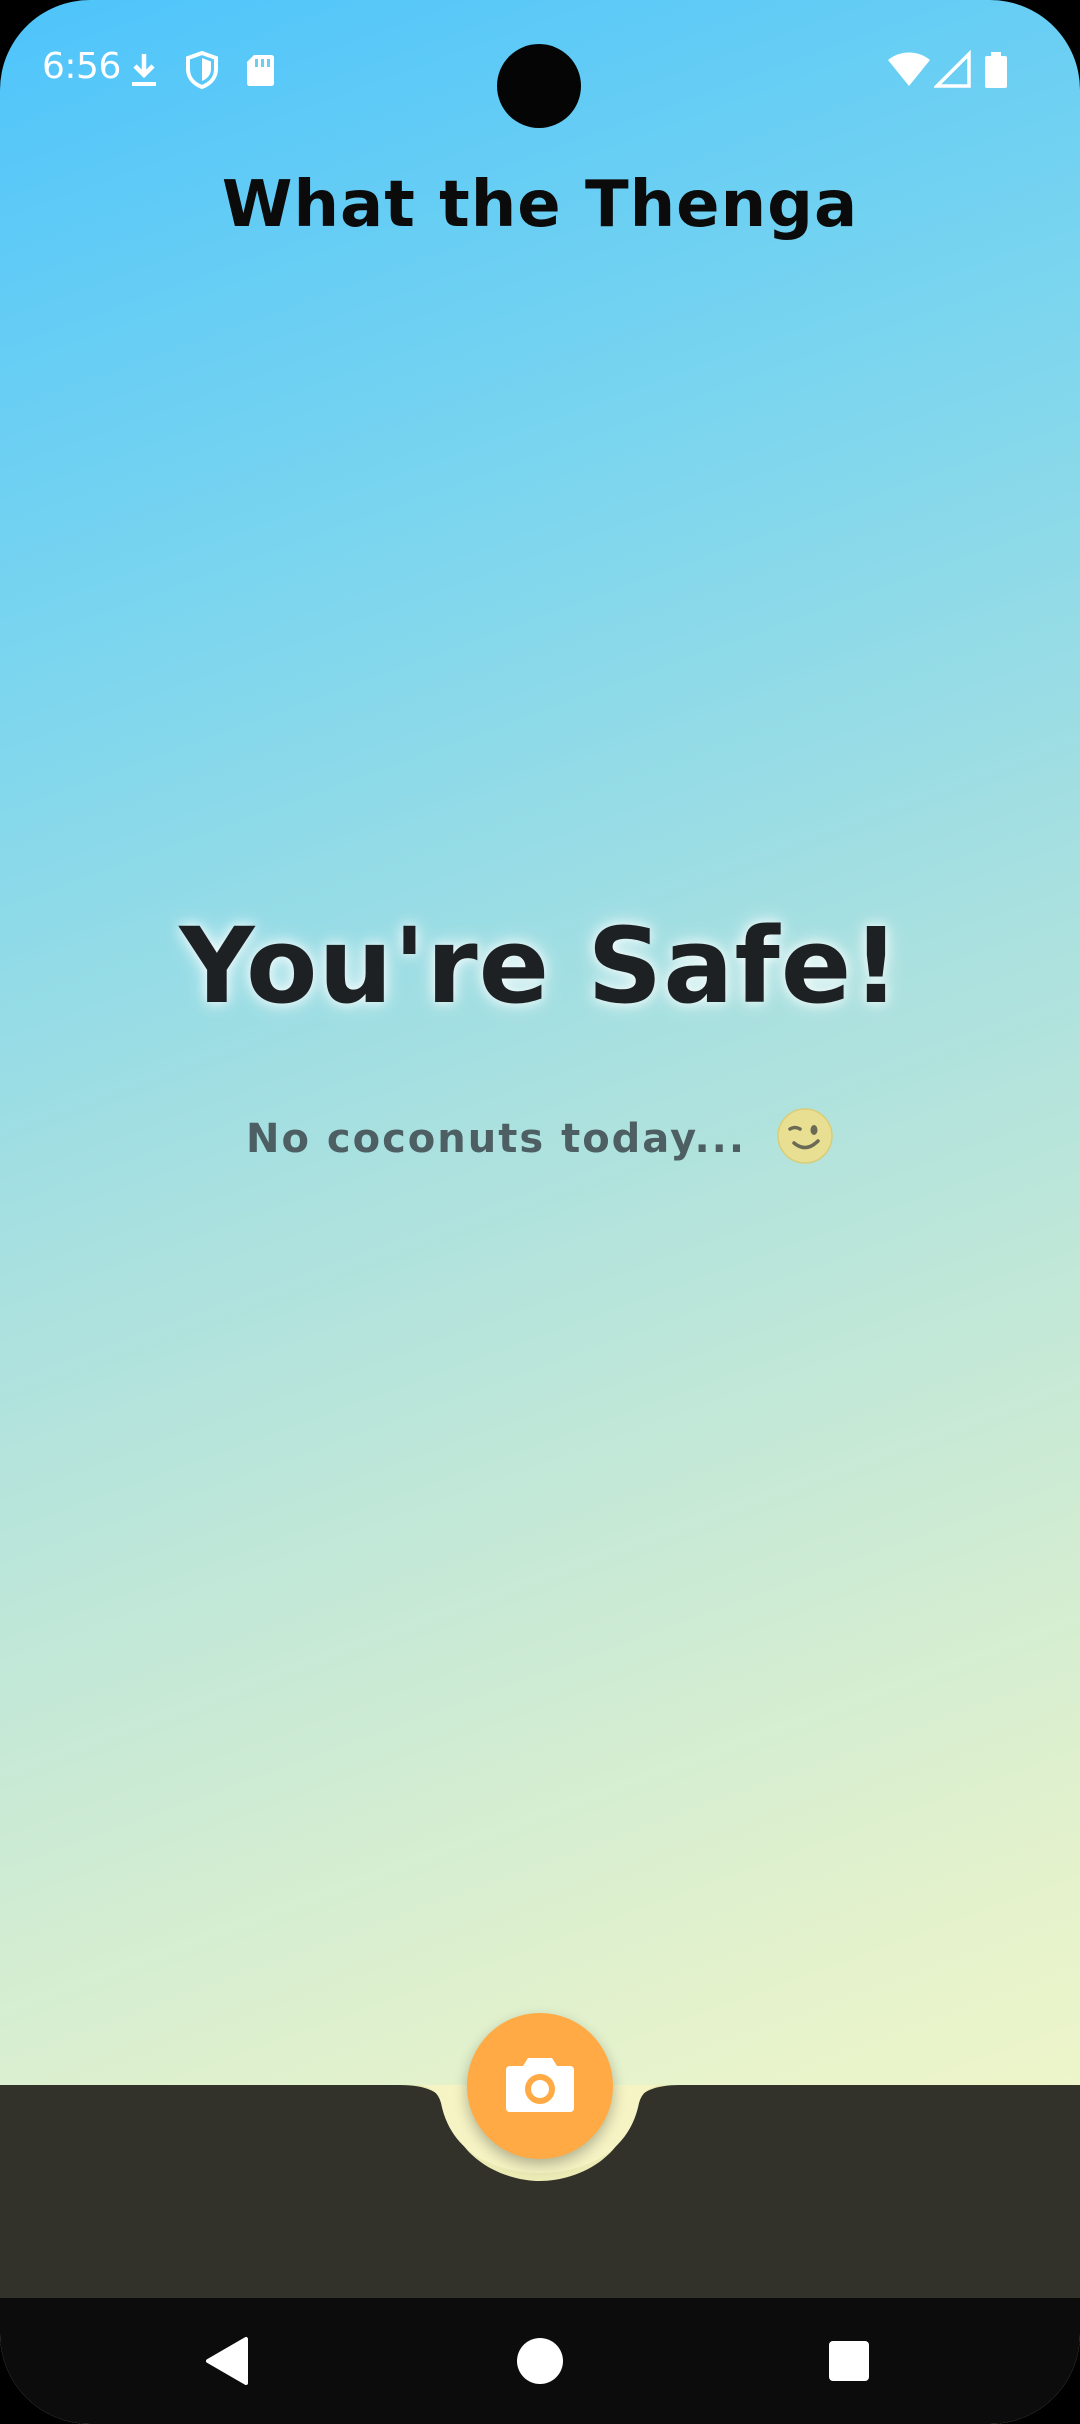 The width and height of the screenshot is (1080, 2424). What do you see at coordinates (539, 86) in the screenshot?
I see `front-camera` at bounding box center [539, 86].